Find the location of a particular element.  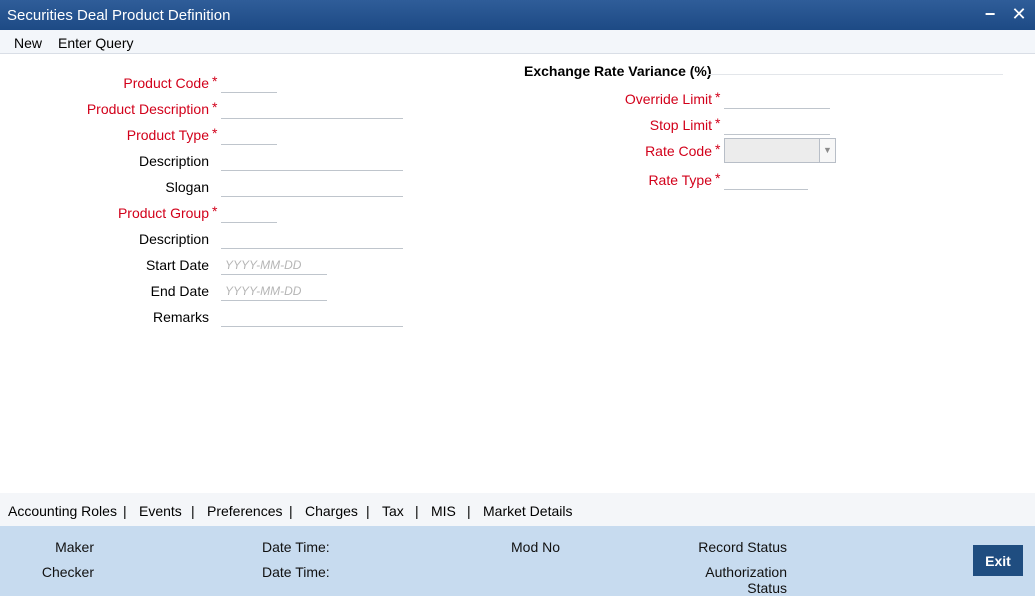

authorization-status-label-line2: Status is located at coordinates (767, 588).